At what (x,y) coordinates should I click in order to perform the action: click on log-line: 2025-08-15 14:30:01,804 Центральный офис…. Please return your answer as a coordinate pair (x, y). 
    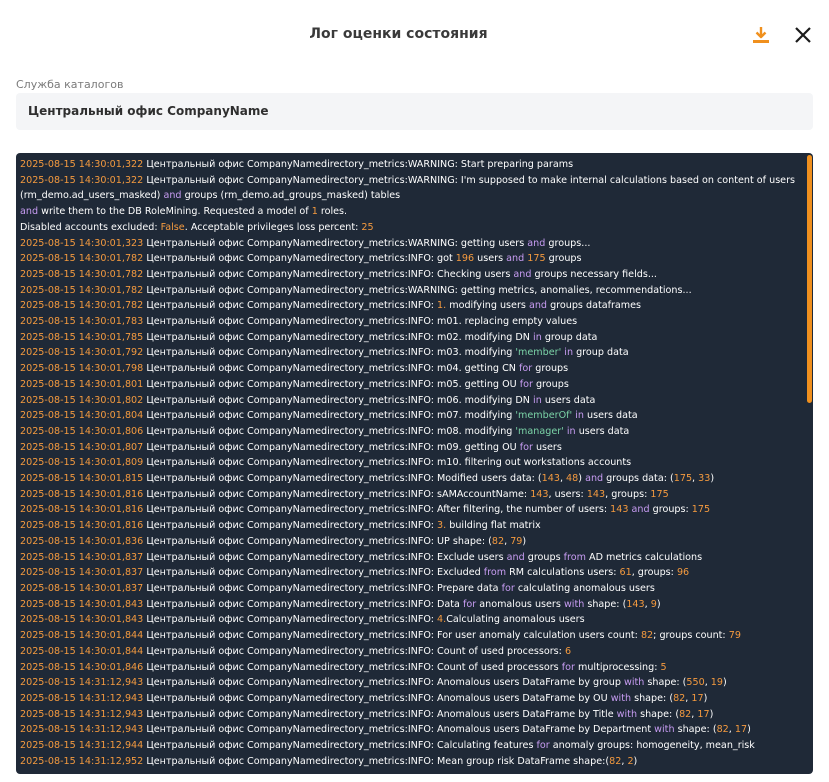
    Looking at the image, I should click on (412, 416).